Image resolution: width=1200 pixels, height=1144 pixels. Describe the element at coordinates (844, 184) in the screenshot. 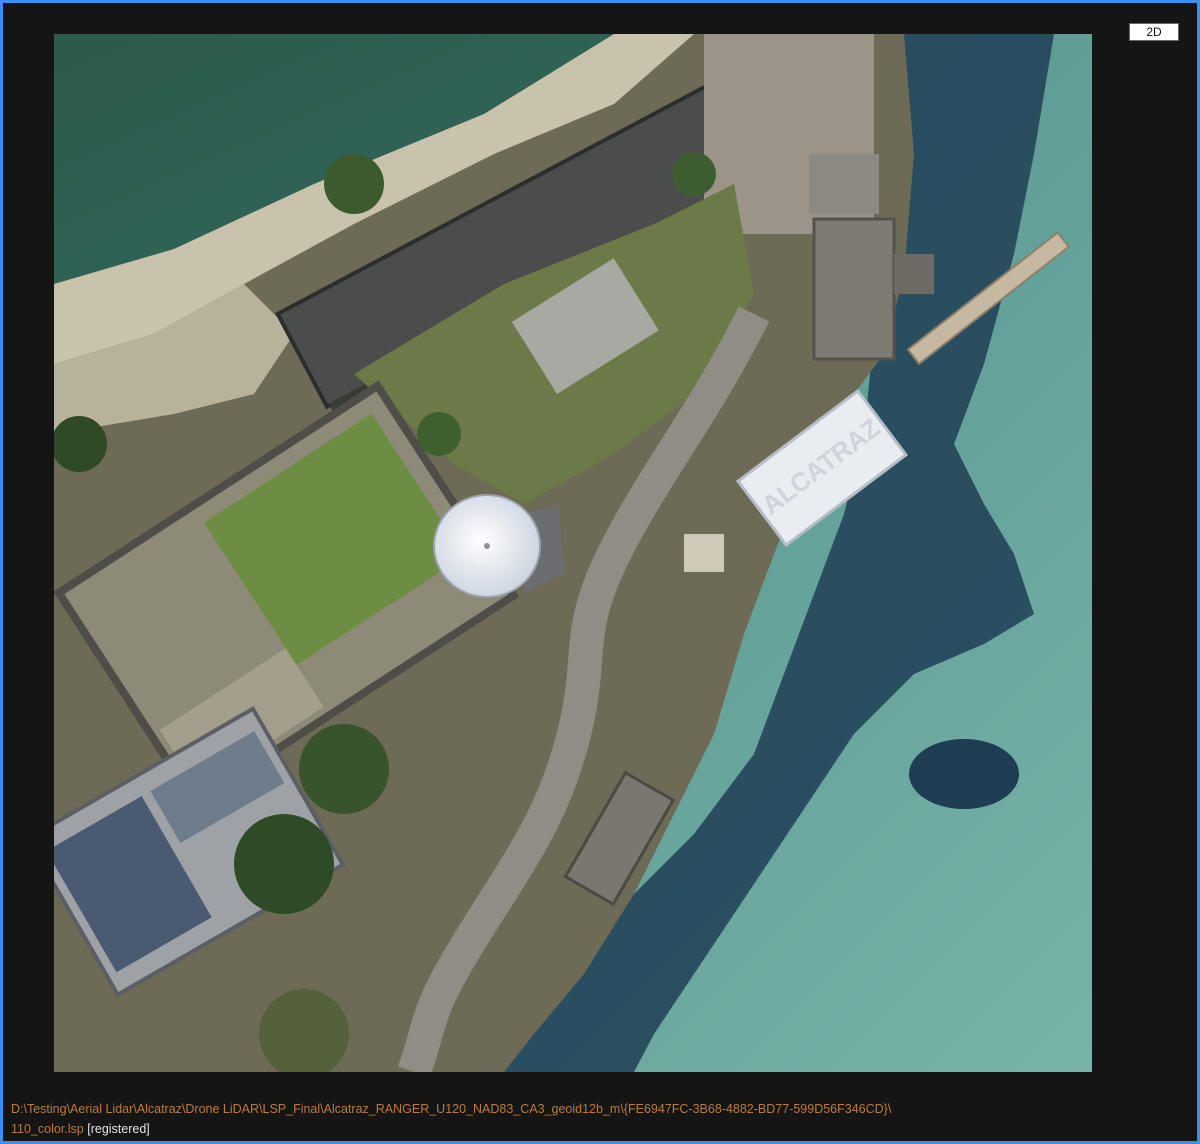

I see `dock-building-a` at that location.